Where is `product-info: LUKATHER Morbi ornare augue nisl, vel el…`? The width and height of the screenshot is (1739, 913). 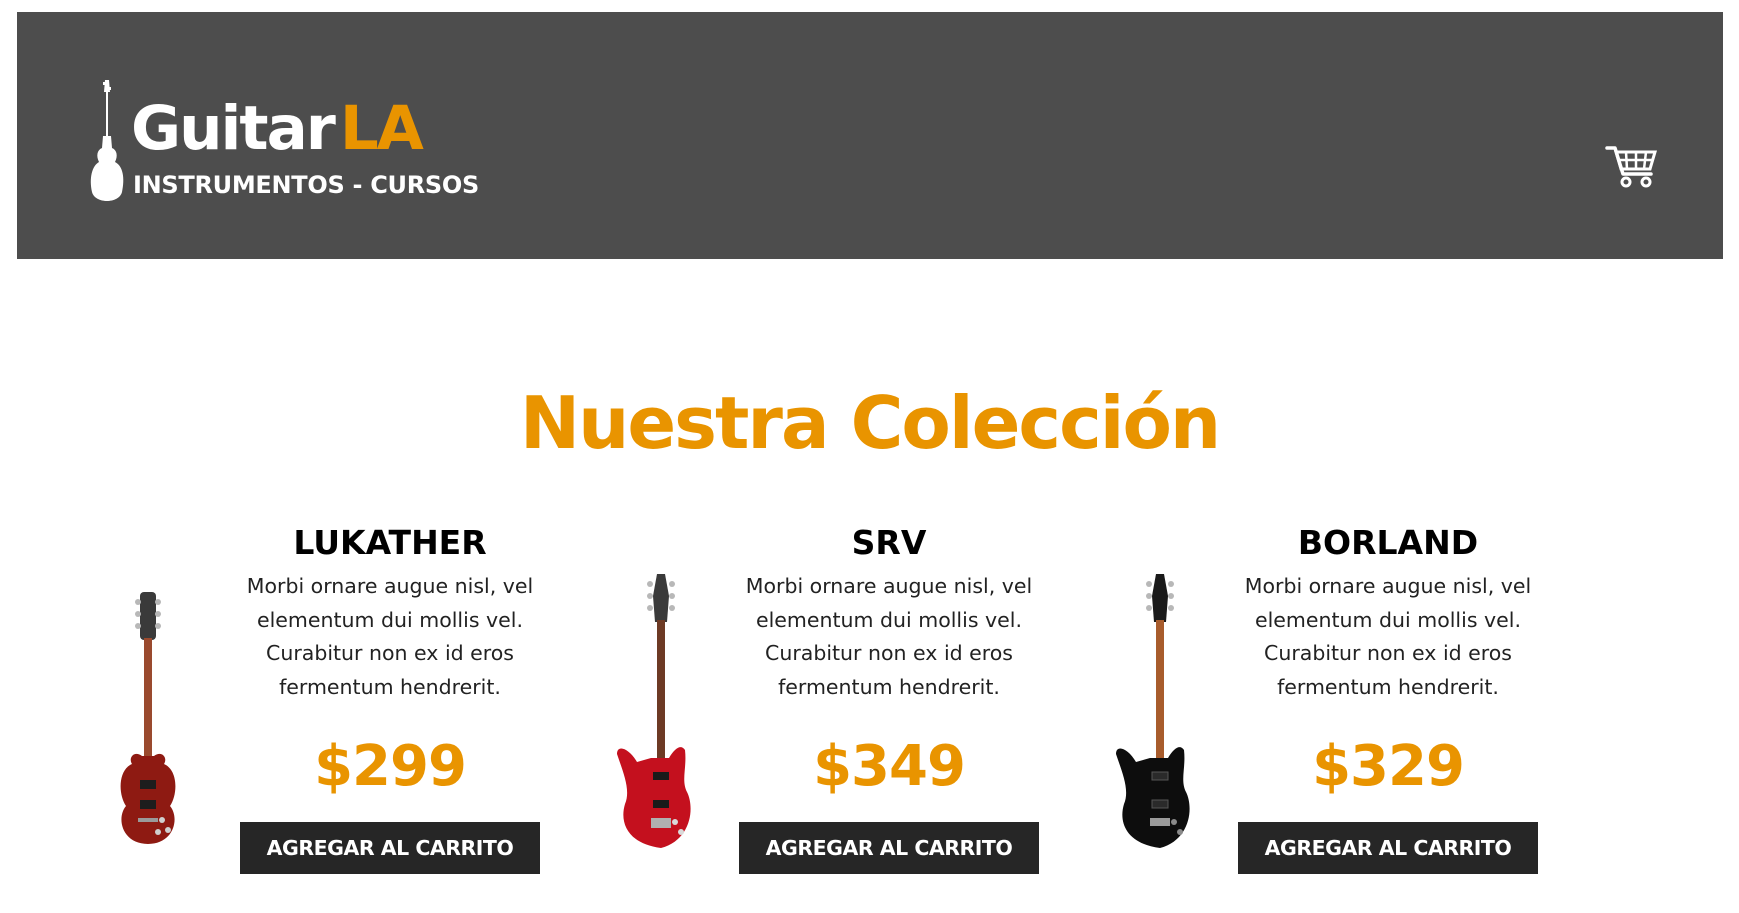
product-info: LUKATHER Morbi ornare augue nisl, vel el… is located at coordinates (390, 696).